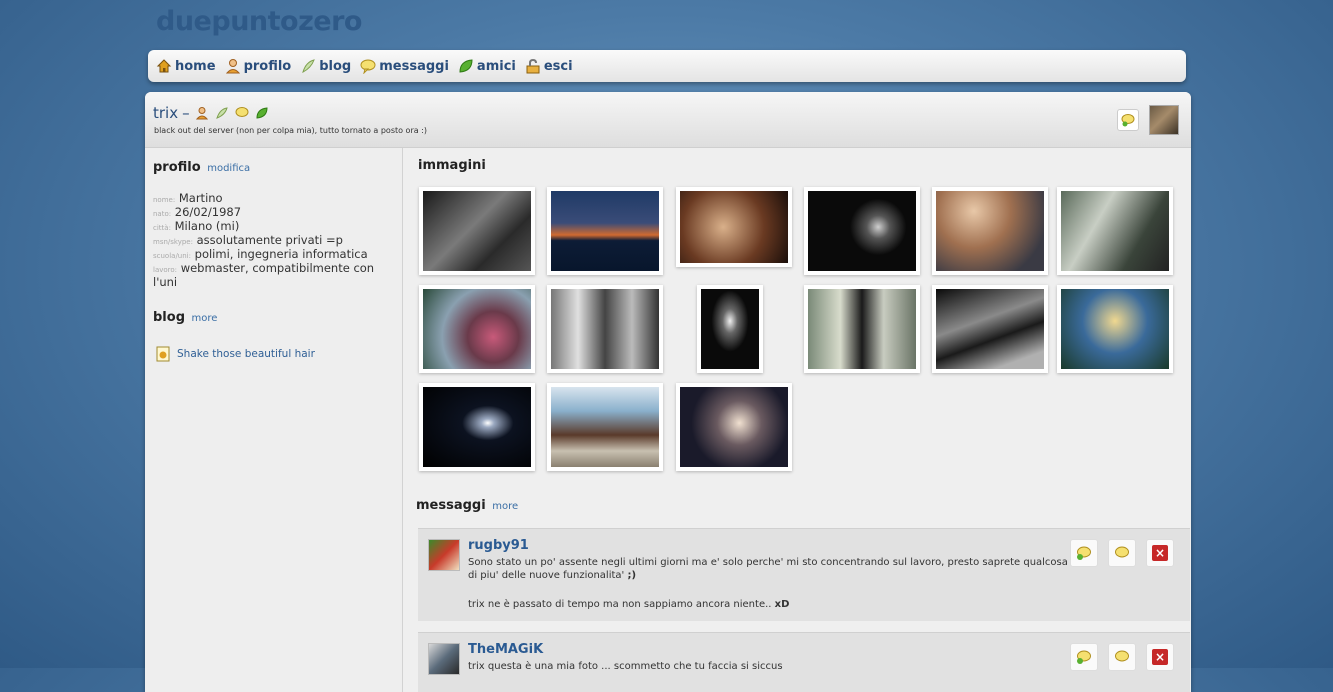 This screenshot has width=1333, height=692. What do you see at coordinates (195, 66) in the screenshot?
I see `nav-home-label: home` at bounding box center [195, 66].